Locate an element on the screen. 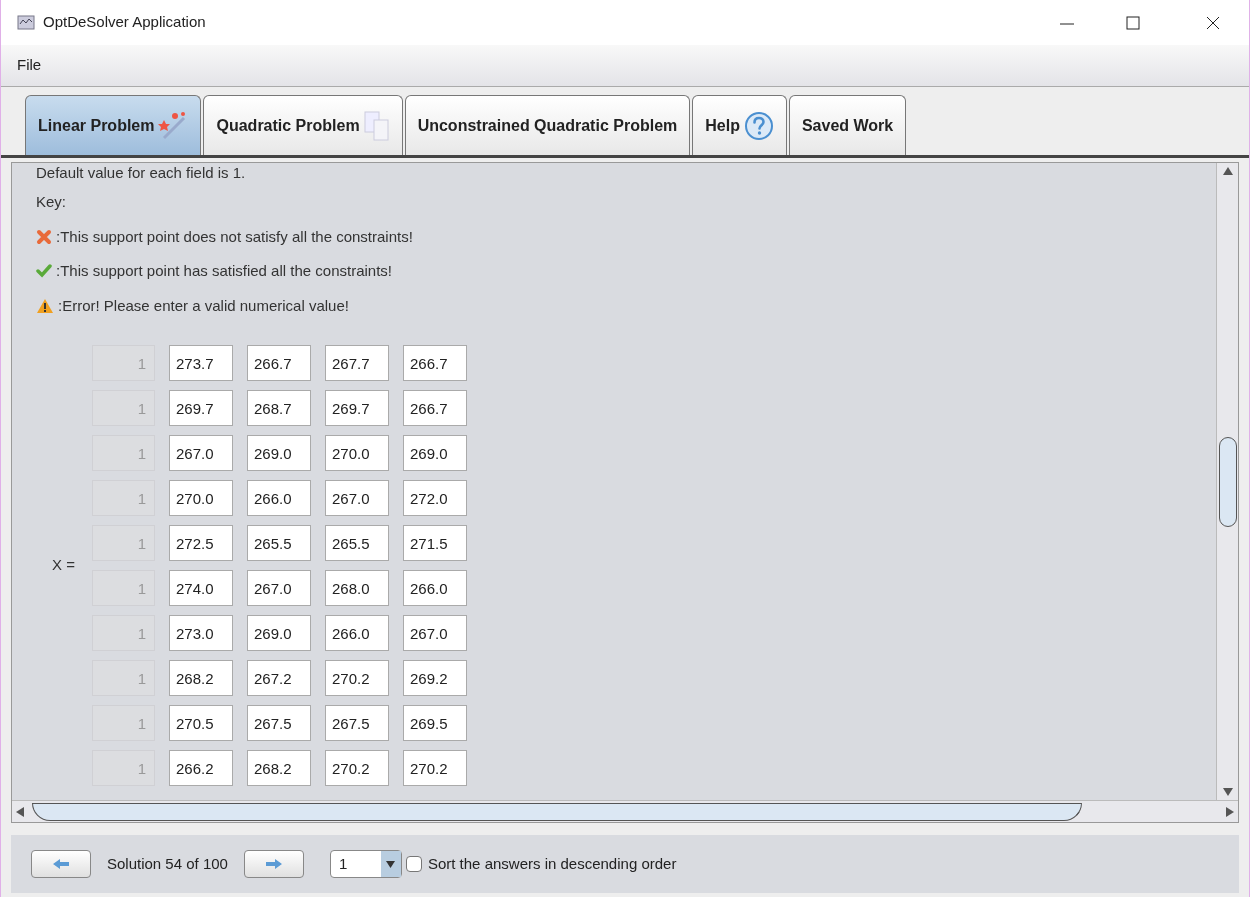 Image resolution: width=1250 pixels, height=897 pixels. tab: Unconstrained Quadratic Problem is located at coordinates (547, 125).